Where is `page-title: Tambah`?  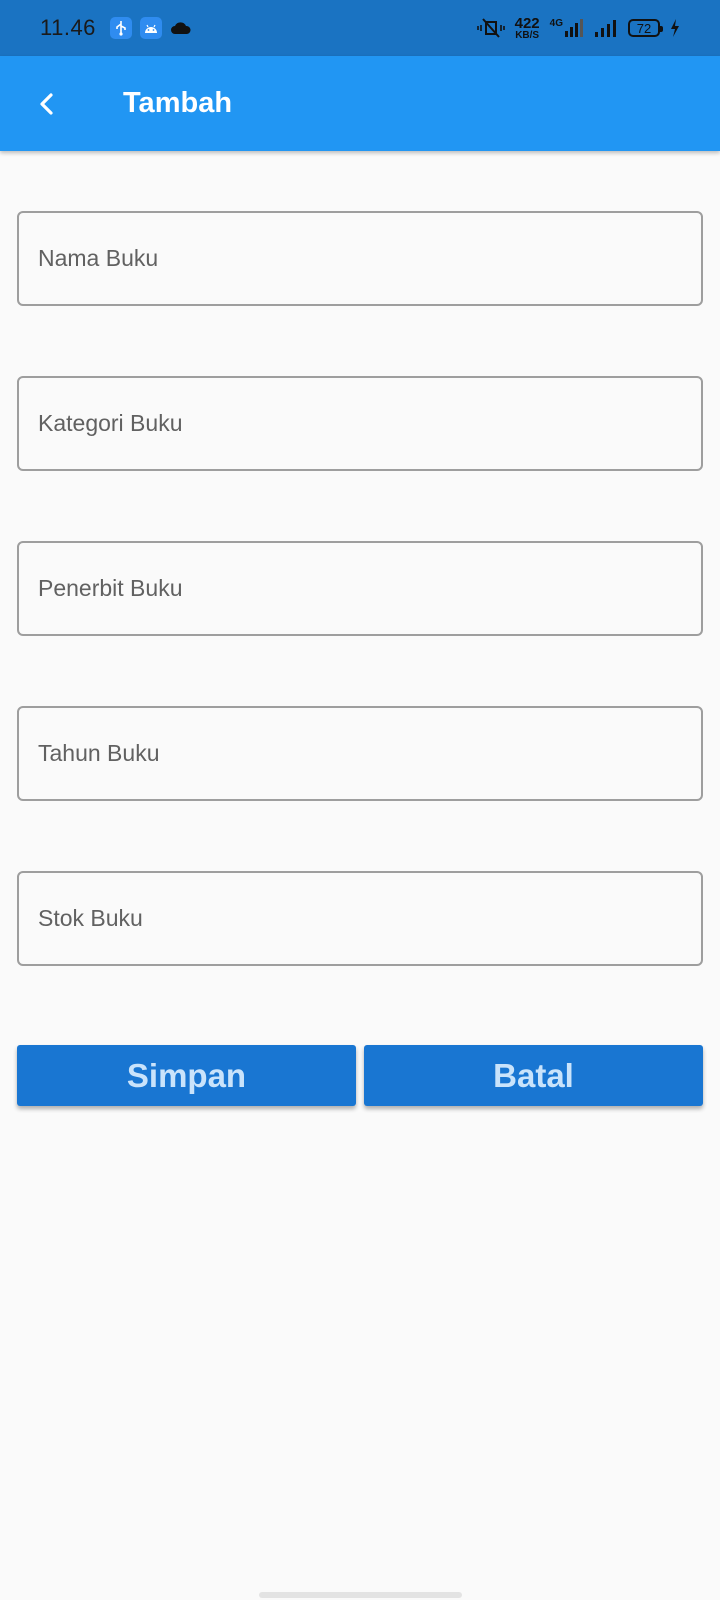 page-title: Tambah is located at coordinates (178, 103).